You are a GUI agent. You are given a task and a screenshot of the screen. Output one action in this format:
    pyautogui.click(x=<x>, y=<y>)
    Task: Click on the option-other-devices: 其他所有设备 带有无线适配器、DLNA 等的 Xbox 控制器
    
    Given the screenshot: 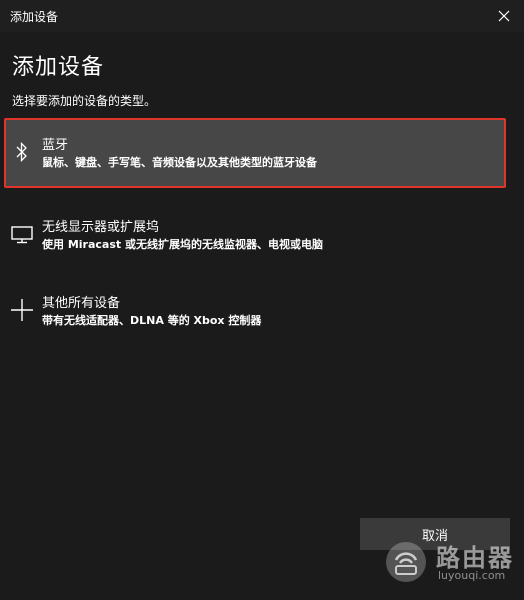 What is the action you would take?
    pyautogui.click(x=255, y=311)
    